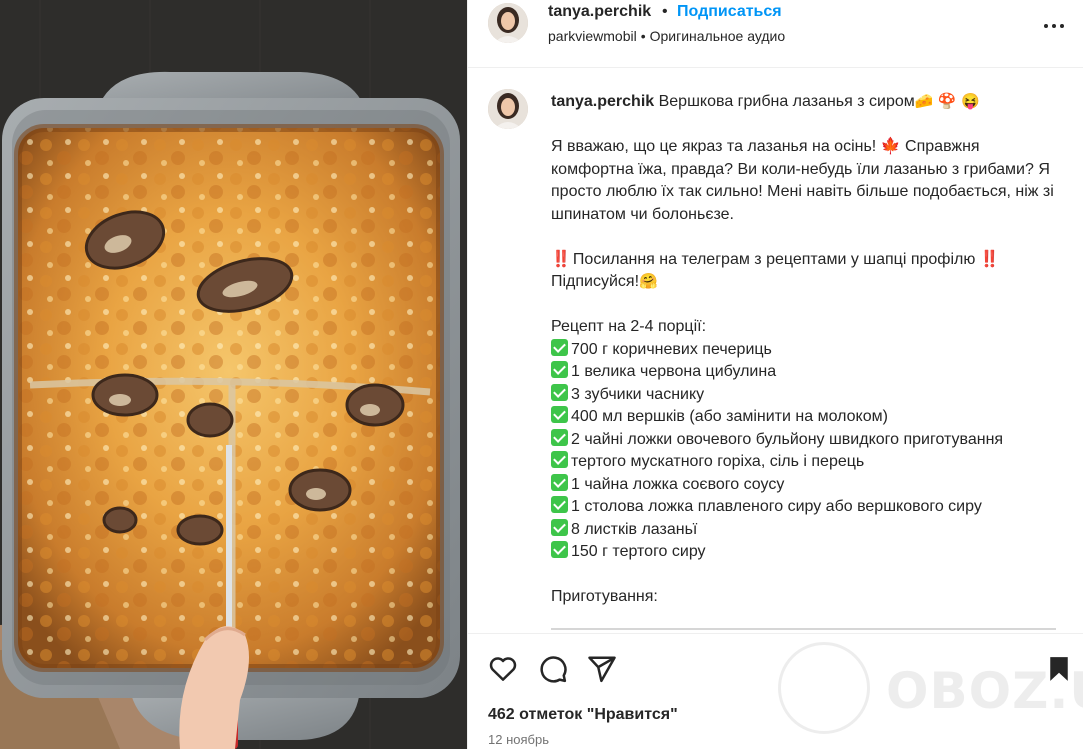 The height and width of the screenshot is (749, 1083). What do you see at coordinates (803, 372) in the screenshot?
I see `list-item: 1 велика червона цибулина` at bounding box center [803, 372].